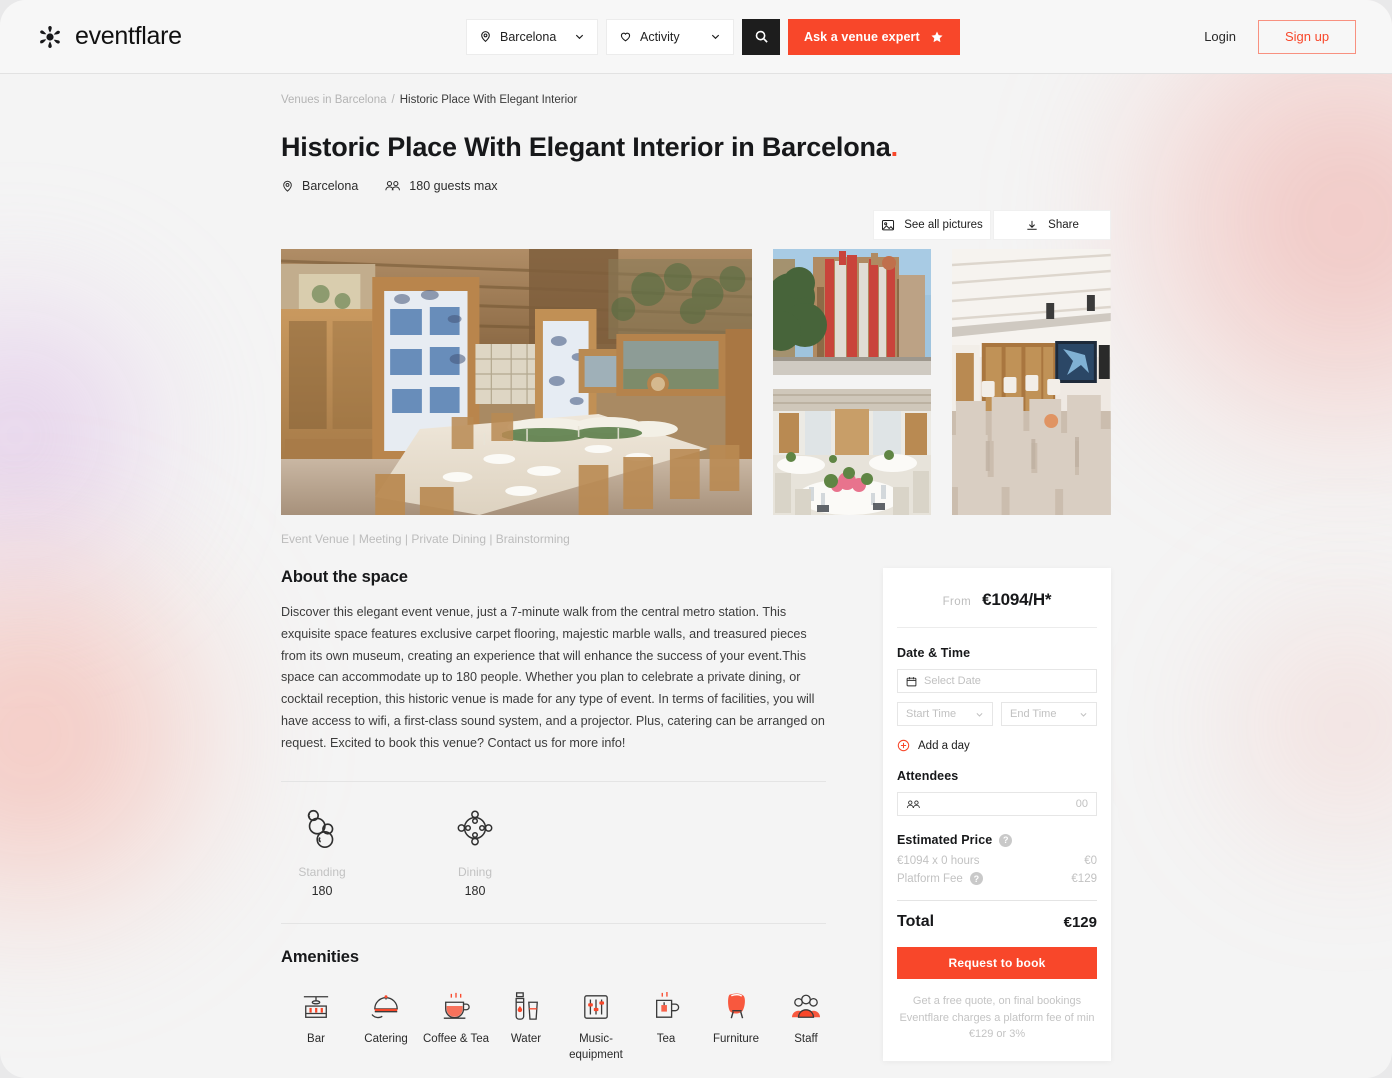  What do you see at coordinates (932, 225) in the screenshot?
I see `see-all-pictures-button: See all pictures` at bounding box center [932, 225].